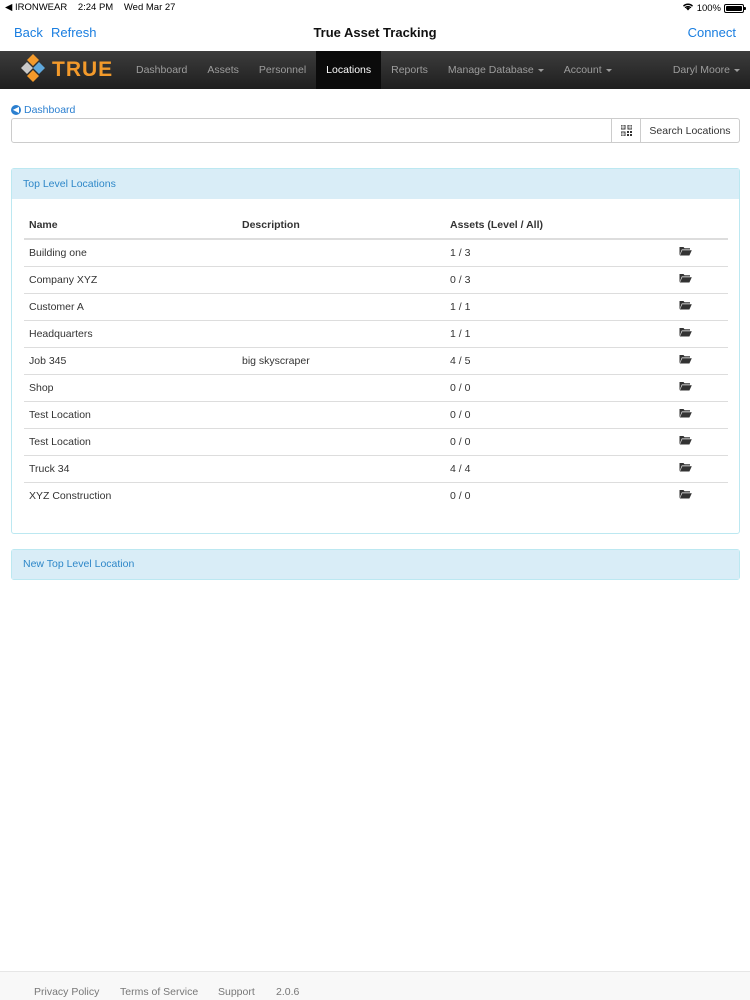 The width and height of the screenshot is (750, 1000). I want to click on search-locations-button: Search Locations, so click(690, 130).